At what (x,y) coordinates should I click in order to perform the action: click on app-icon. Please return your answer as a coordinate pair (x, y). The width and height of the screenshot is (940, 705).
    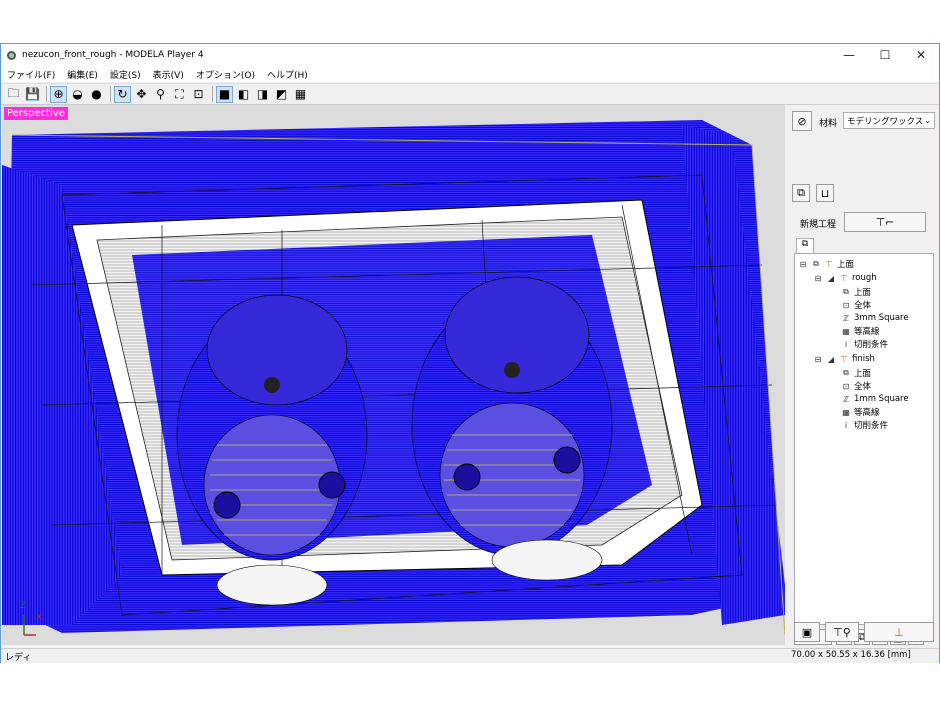
    Looking at the image, I should click on (11, 55).